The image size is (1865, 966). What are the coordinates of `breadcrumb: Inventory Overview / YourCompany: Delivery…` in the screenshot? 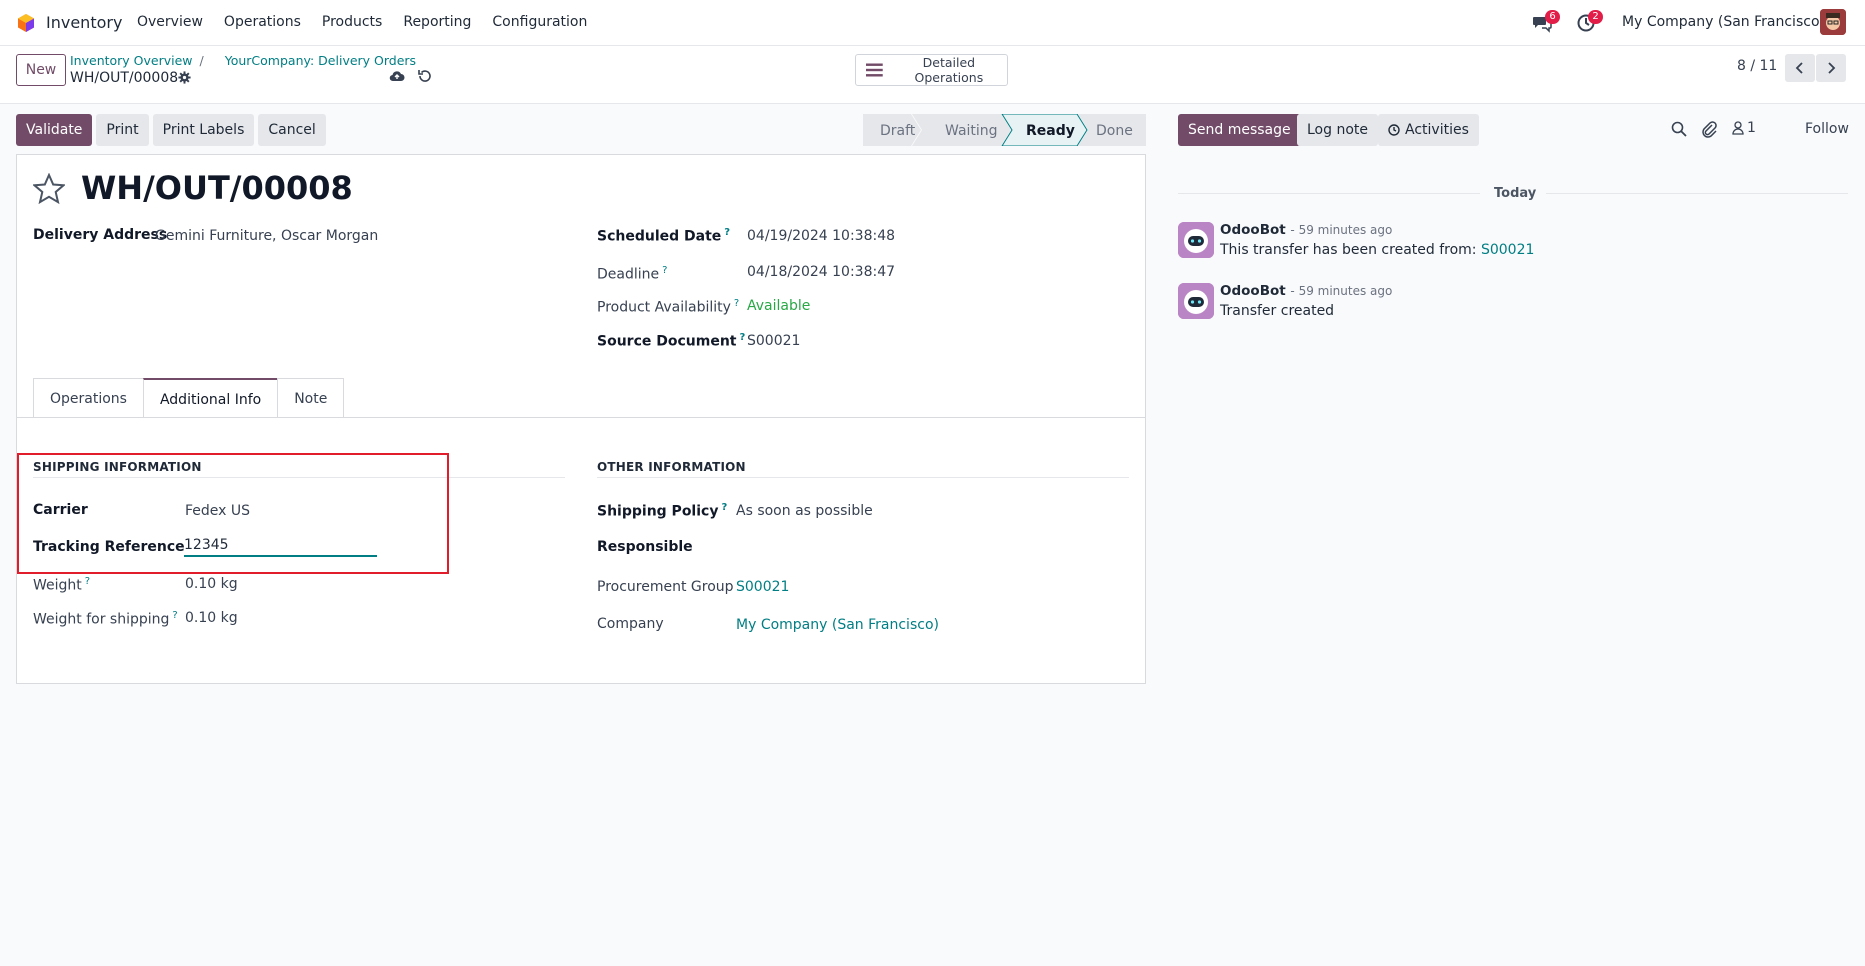 It's located at (243, 60).